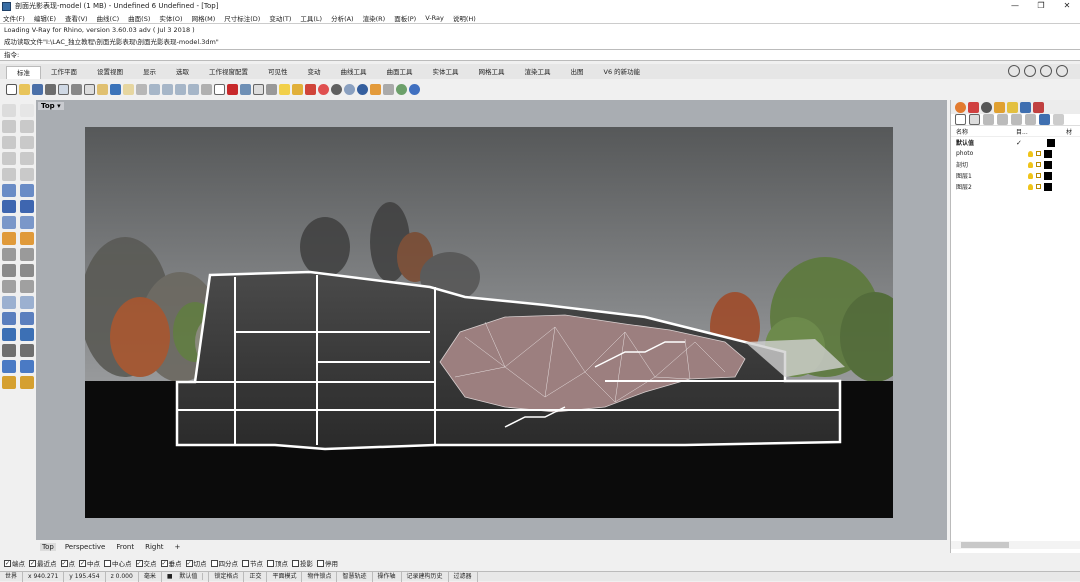  What do you see at coordinates (405, 18) in the screenshot?
I see `menu-panels: 面板(P)` at bounding box center [405, 18].